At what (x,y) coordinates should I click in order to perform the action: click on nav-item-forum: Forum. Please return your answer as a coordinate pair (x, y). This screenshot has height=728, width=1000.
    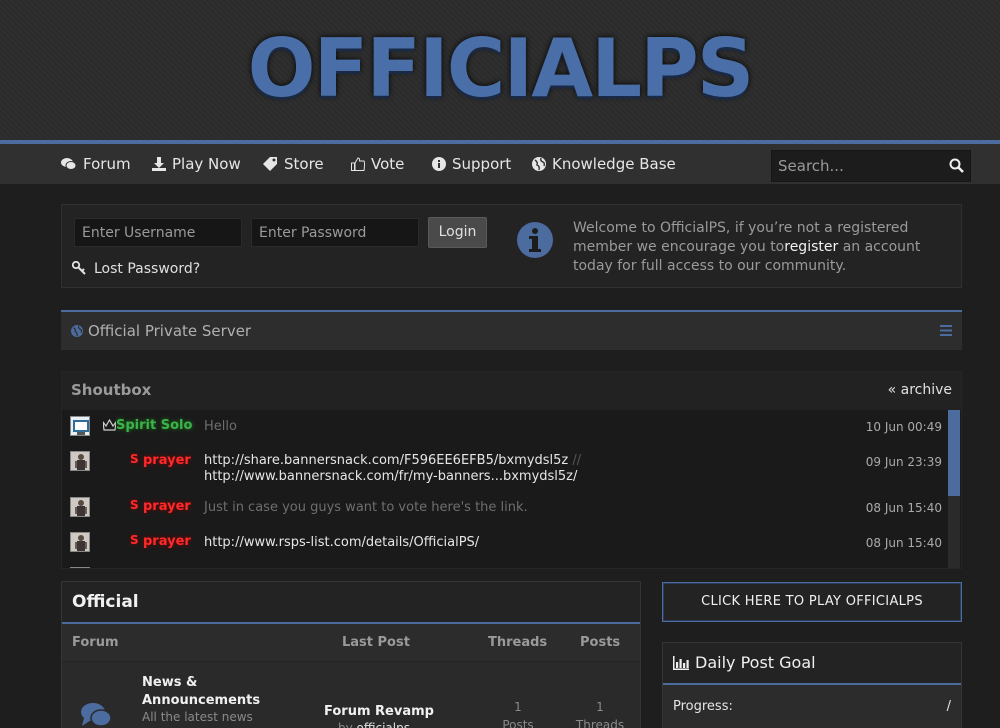
    Looking at the image, I should click on (96, 164).